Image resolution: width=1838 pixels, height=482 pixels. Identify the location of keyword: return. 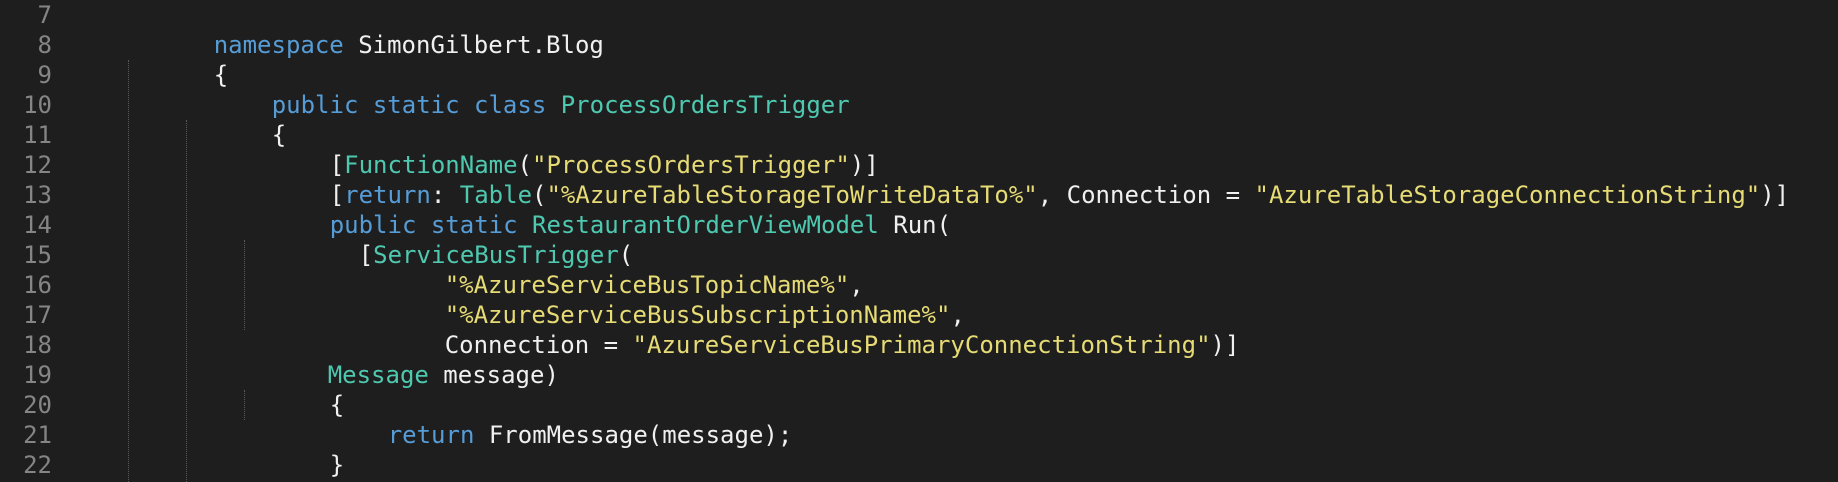
(431, 435).